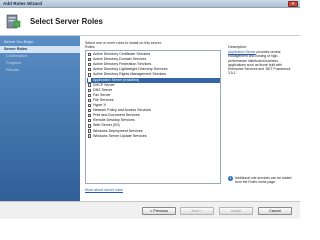  I want to click on wizard-header: Select Server Roles, so click(150, 22).